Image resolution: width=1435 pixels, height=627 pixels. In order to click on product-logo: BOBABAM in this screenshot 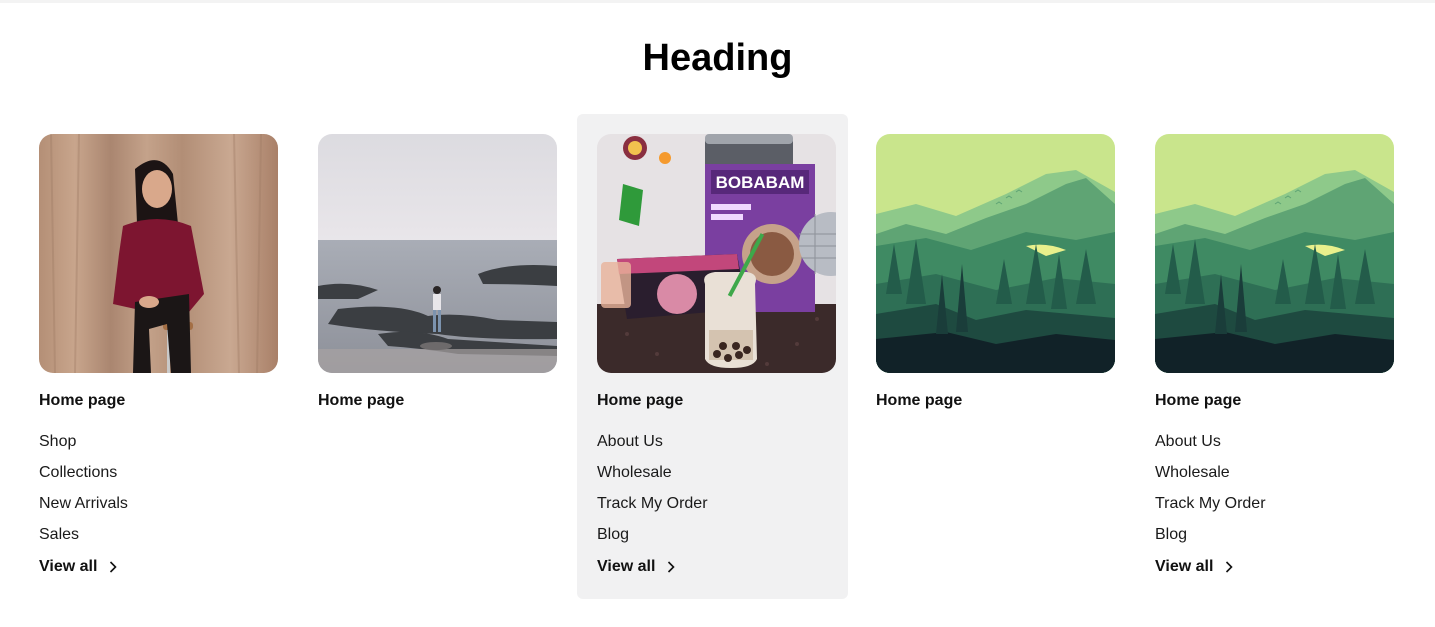, I will do `click(760, 182)`.